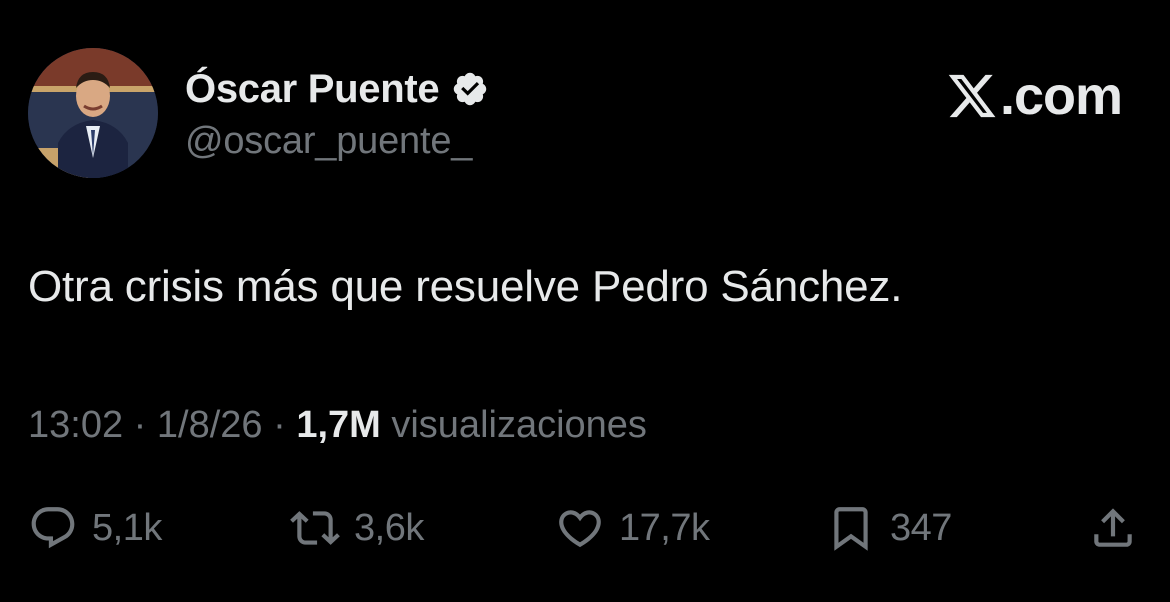 This screenshot has width=1170, height=602. What do you see at coordinates (851, 529) in the screenshot?
I see `bookmark-icon` at bounding box center [851, 529].